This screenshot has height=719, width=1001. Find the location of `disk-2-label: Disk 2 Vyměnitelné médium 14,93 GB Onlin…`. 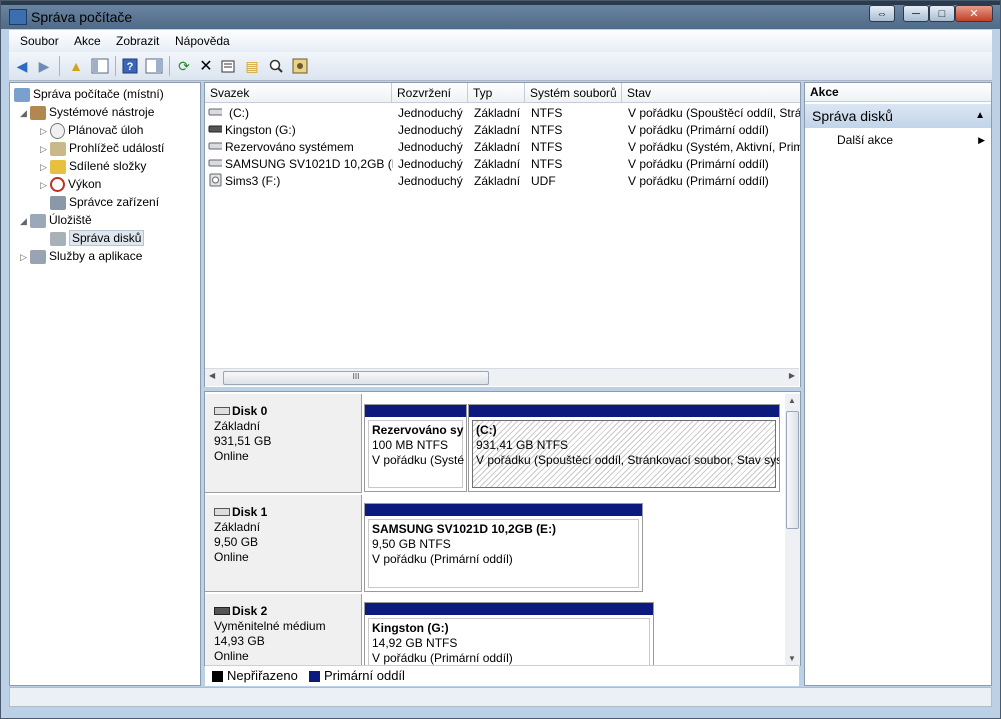

disk-2-label: Disk 2 Vyměnitelné médium 14,93 GB Onlin… is located at coordinates (283, 630).